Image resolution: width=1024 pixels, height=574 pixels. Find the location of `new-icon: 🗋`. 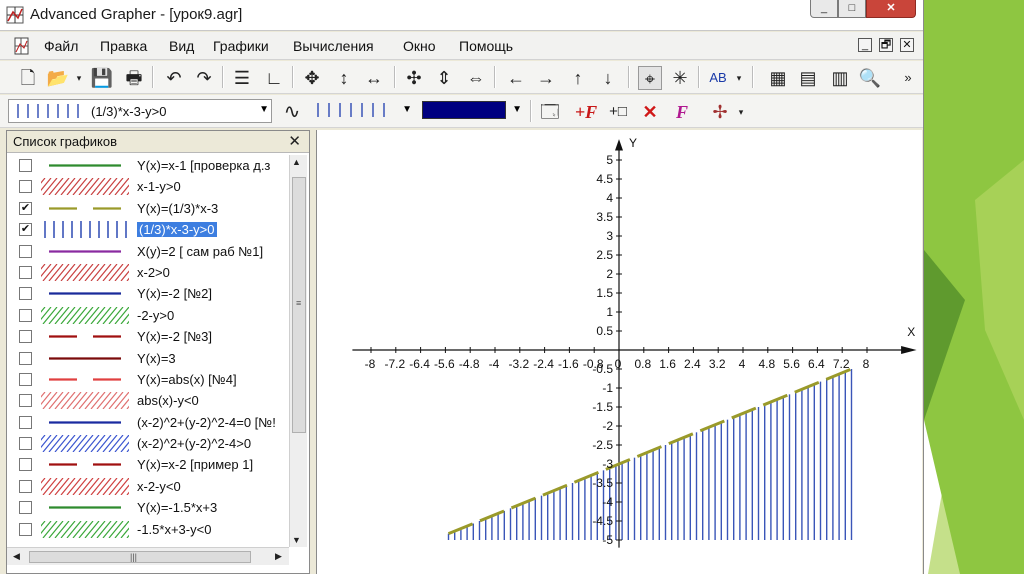

new-icon: 🗋 is located at coordinates (28, 78).